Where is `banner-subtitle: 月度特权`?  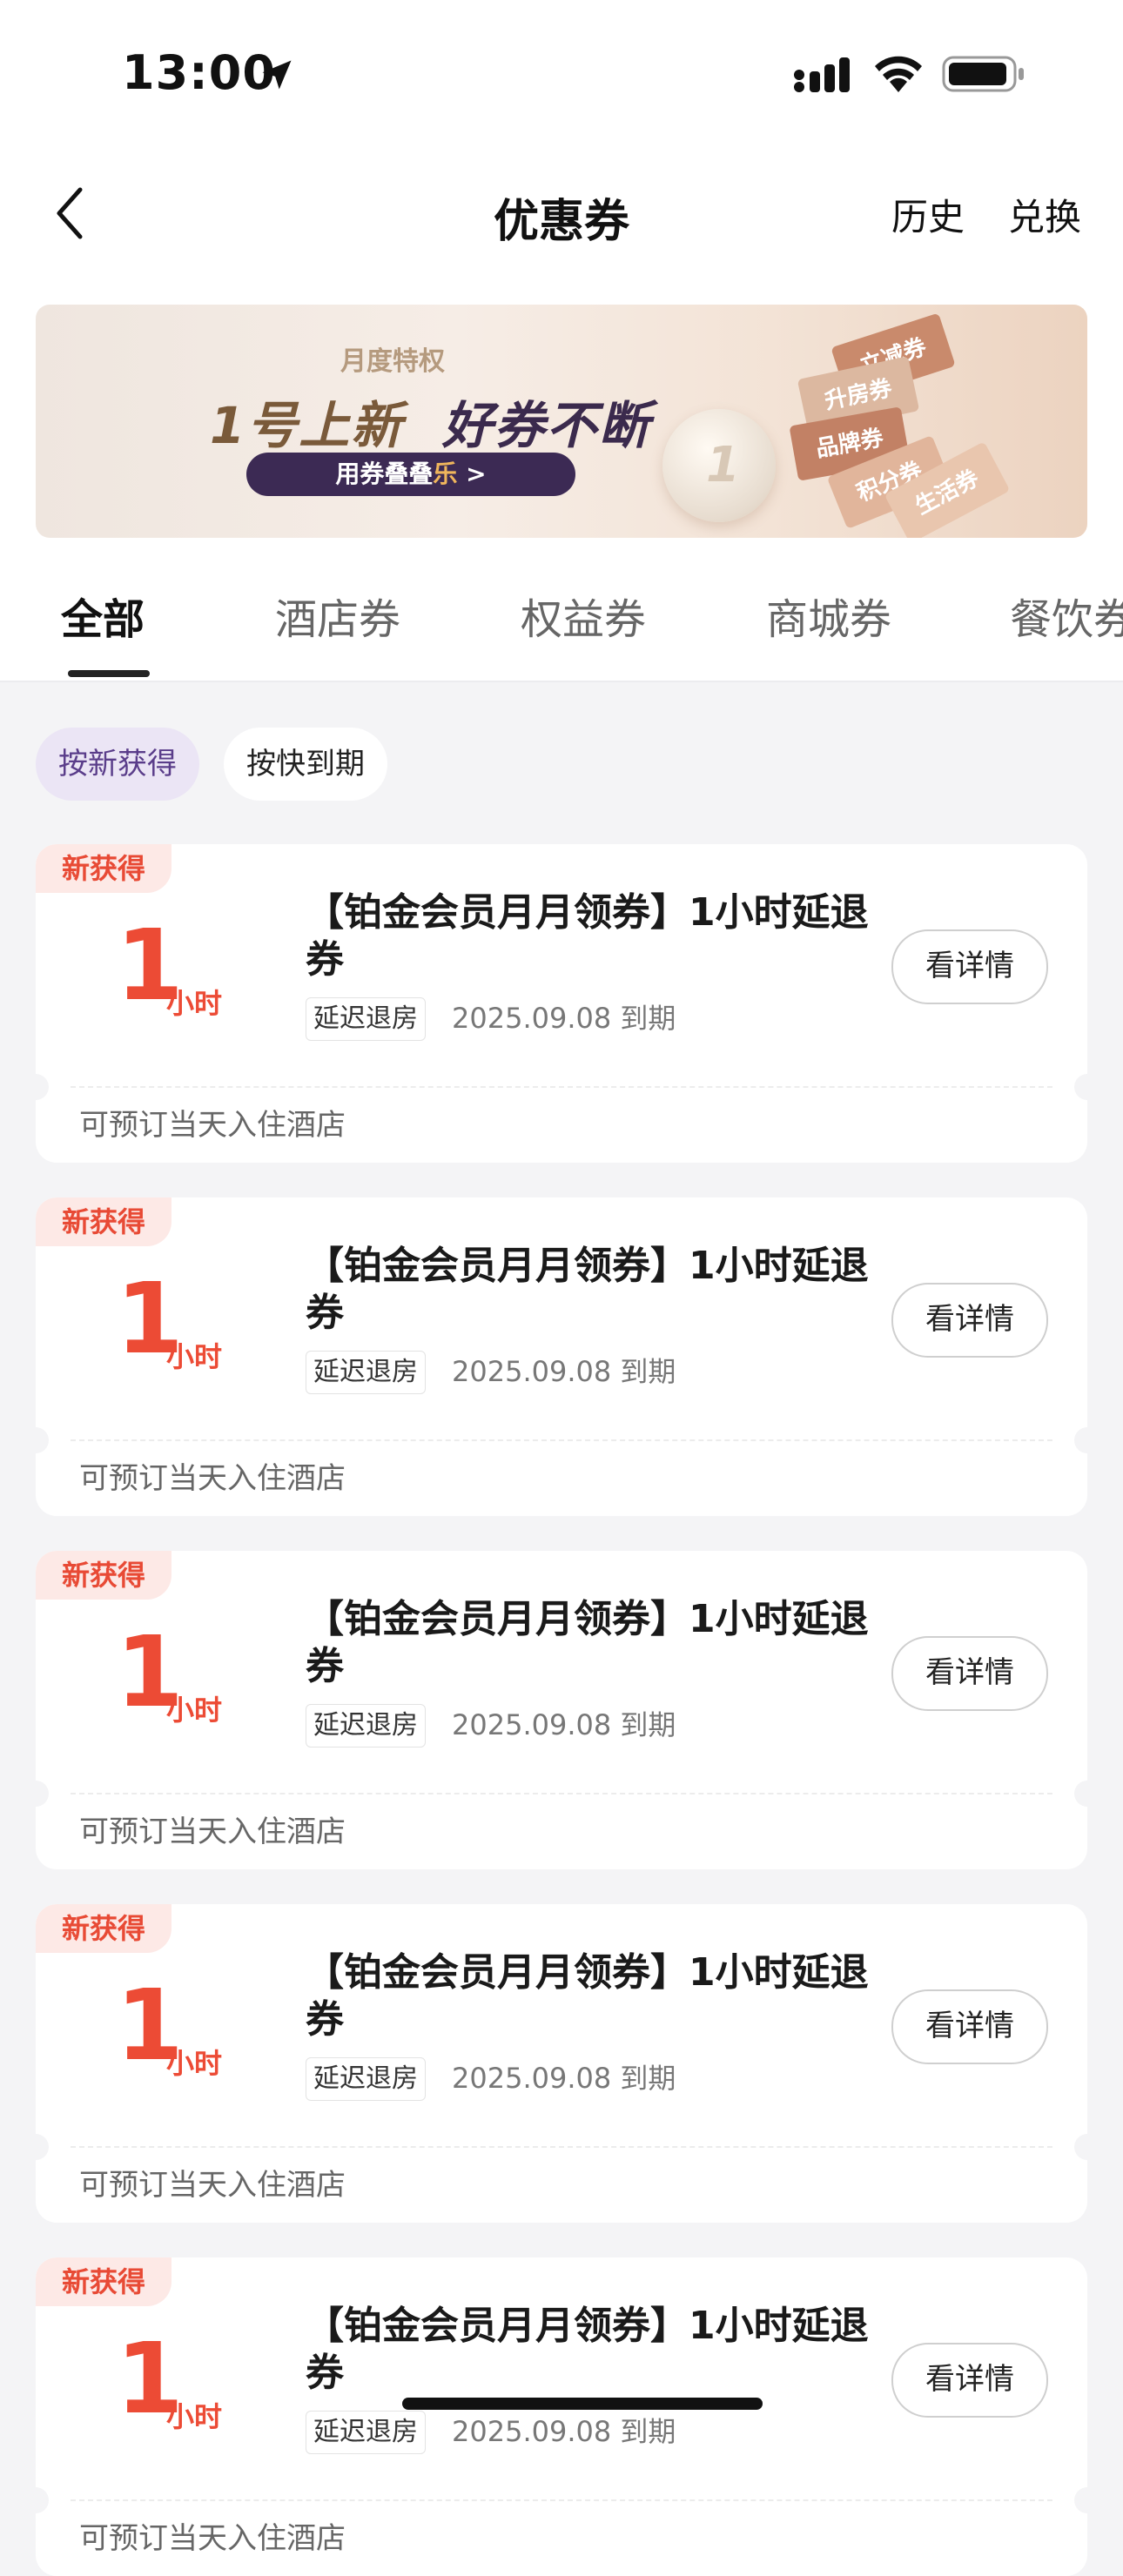
banner-subtitle: 月度特权 is located at coordinates (393, 361).